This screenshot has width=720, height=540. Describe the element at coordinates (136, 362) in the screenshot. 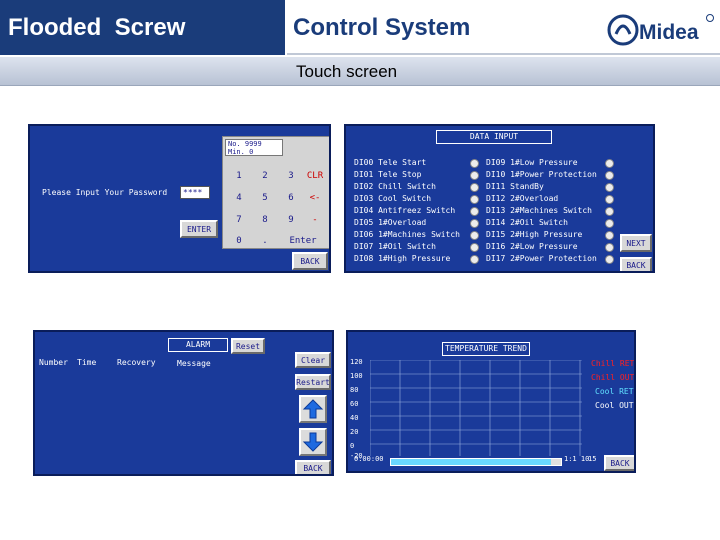

I see `column-header-recovery: Recovery` at that location.